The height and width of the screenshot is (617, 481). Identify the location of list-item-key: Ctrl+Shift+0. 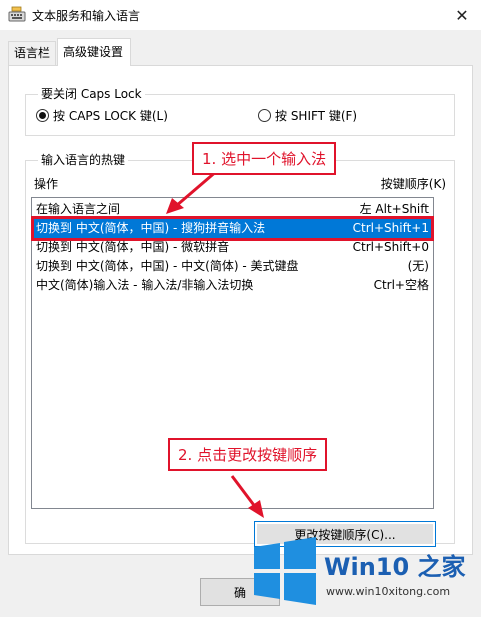
(390, 247).